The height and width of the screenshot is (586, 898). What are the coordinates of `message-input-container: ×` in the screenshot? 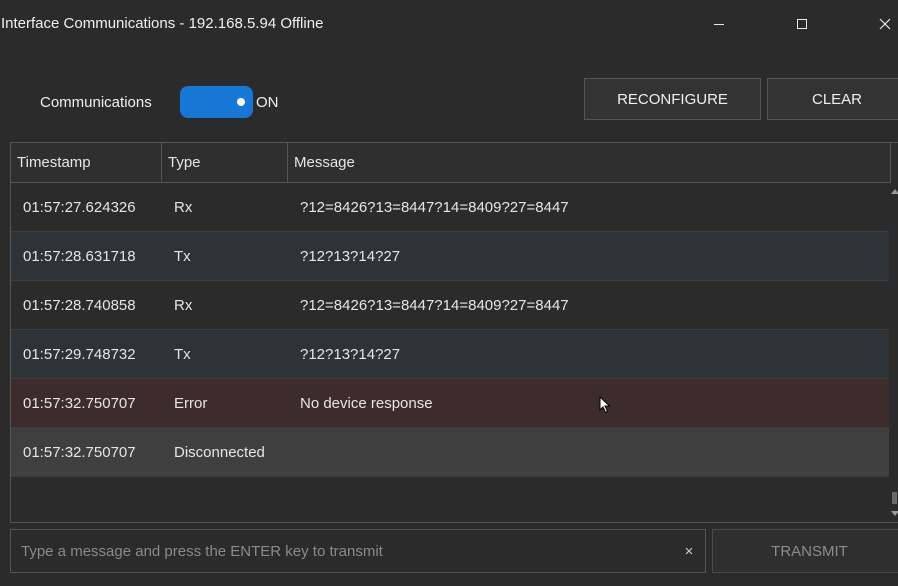 It's located at (358, 551).